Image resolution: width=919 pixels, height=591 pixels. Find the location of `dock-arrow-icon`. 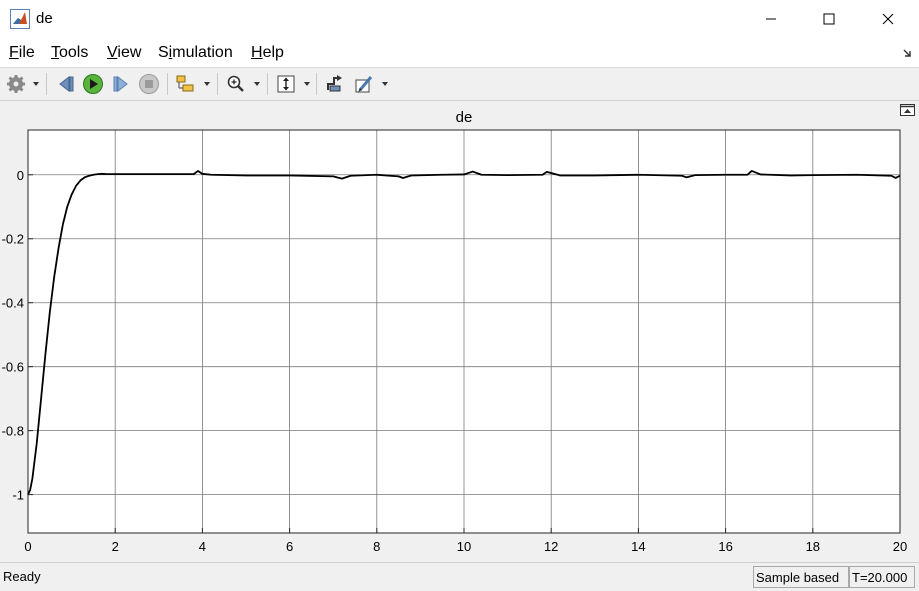

dock-arrow-icon is located at coordinates (908, 53).